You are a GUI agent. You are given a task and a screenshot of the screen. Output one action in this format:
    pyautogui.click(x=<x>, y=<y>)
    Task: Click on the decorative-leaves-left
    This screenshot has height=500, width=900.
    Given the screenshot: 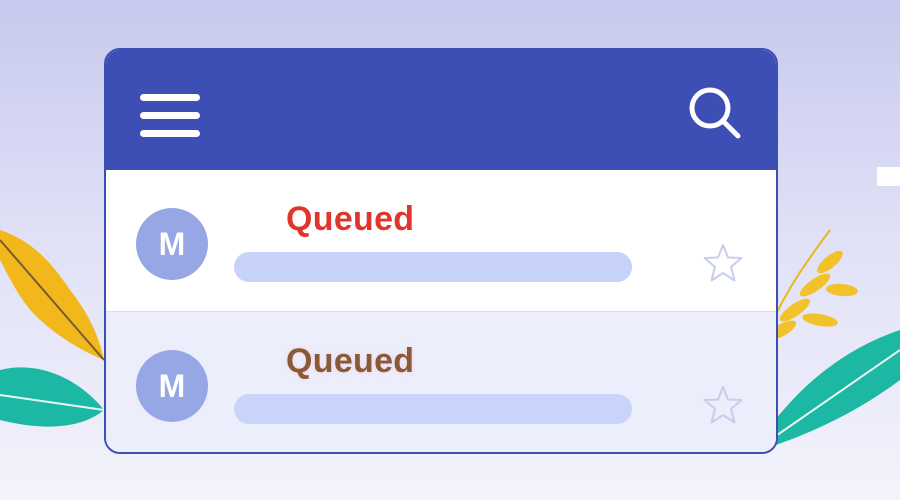 What is the action you would take?
    pyautogui.click(x=52, y=328)
    